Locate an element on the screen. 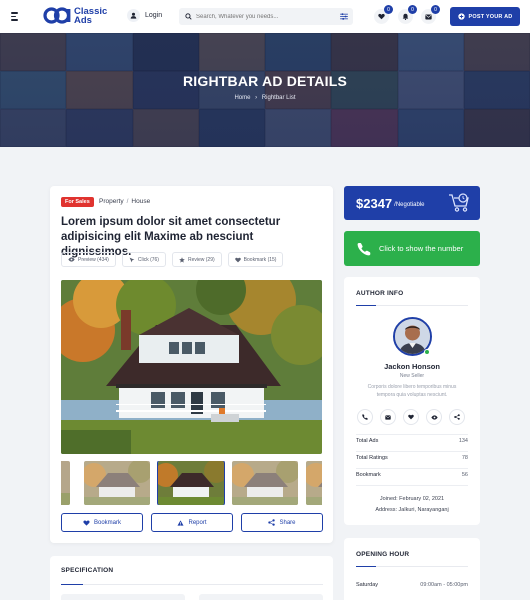  bookmark-button-label: Bookmark is located at coordinates (107, 522).